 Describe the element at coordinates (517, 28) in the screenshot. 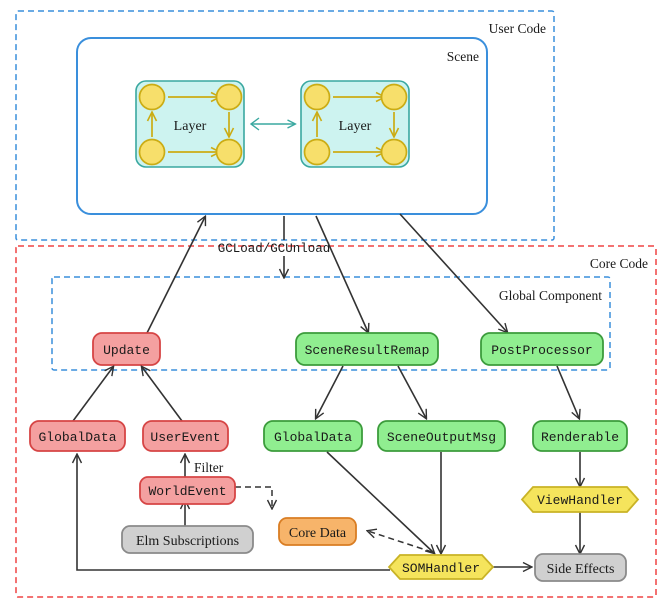

I see `group-user-code-label: User Code` at that location.